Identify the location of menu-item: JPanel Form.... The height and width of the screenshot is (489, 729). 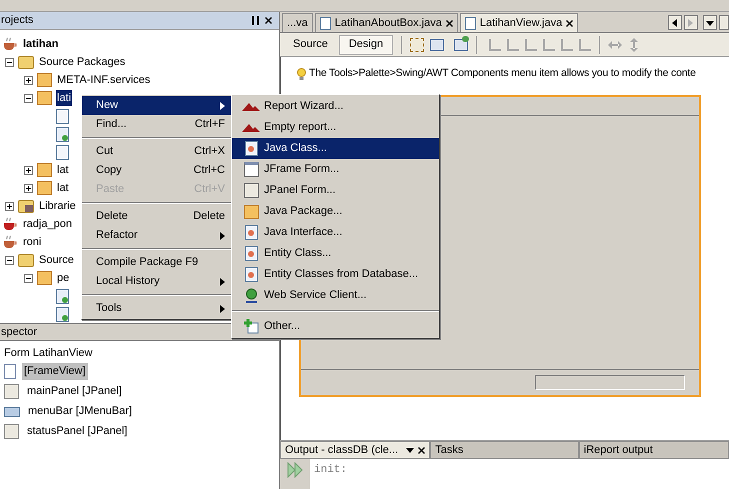
(335, 190).